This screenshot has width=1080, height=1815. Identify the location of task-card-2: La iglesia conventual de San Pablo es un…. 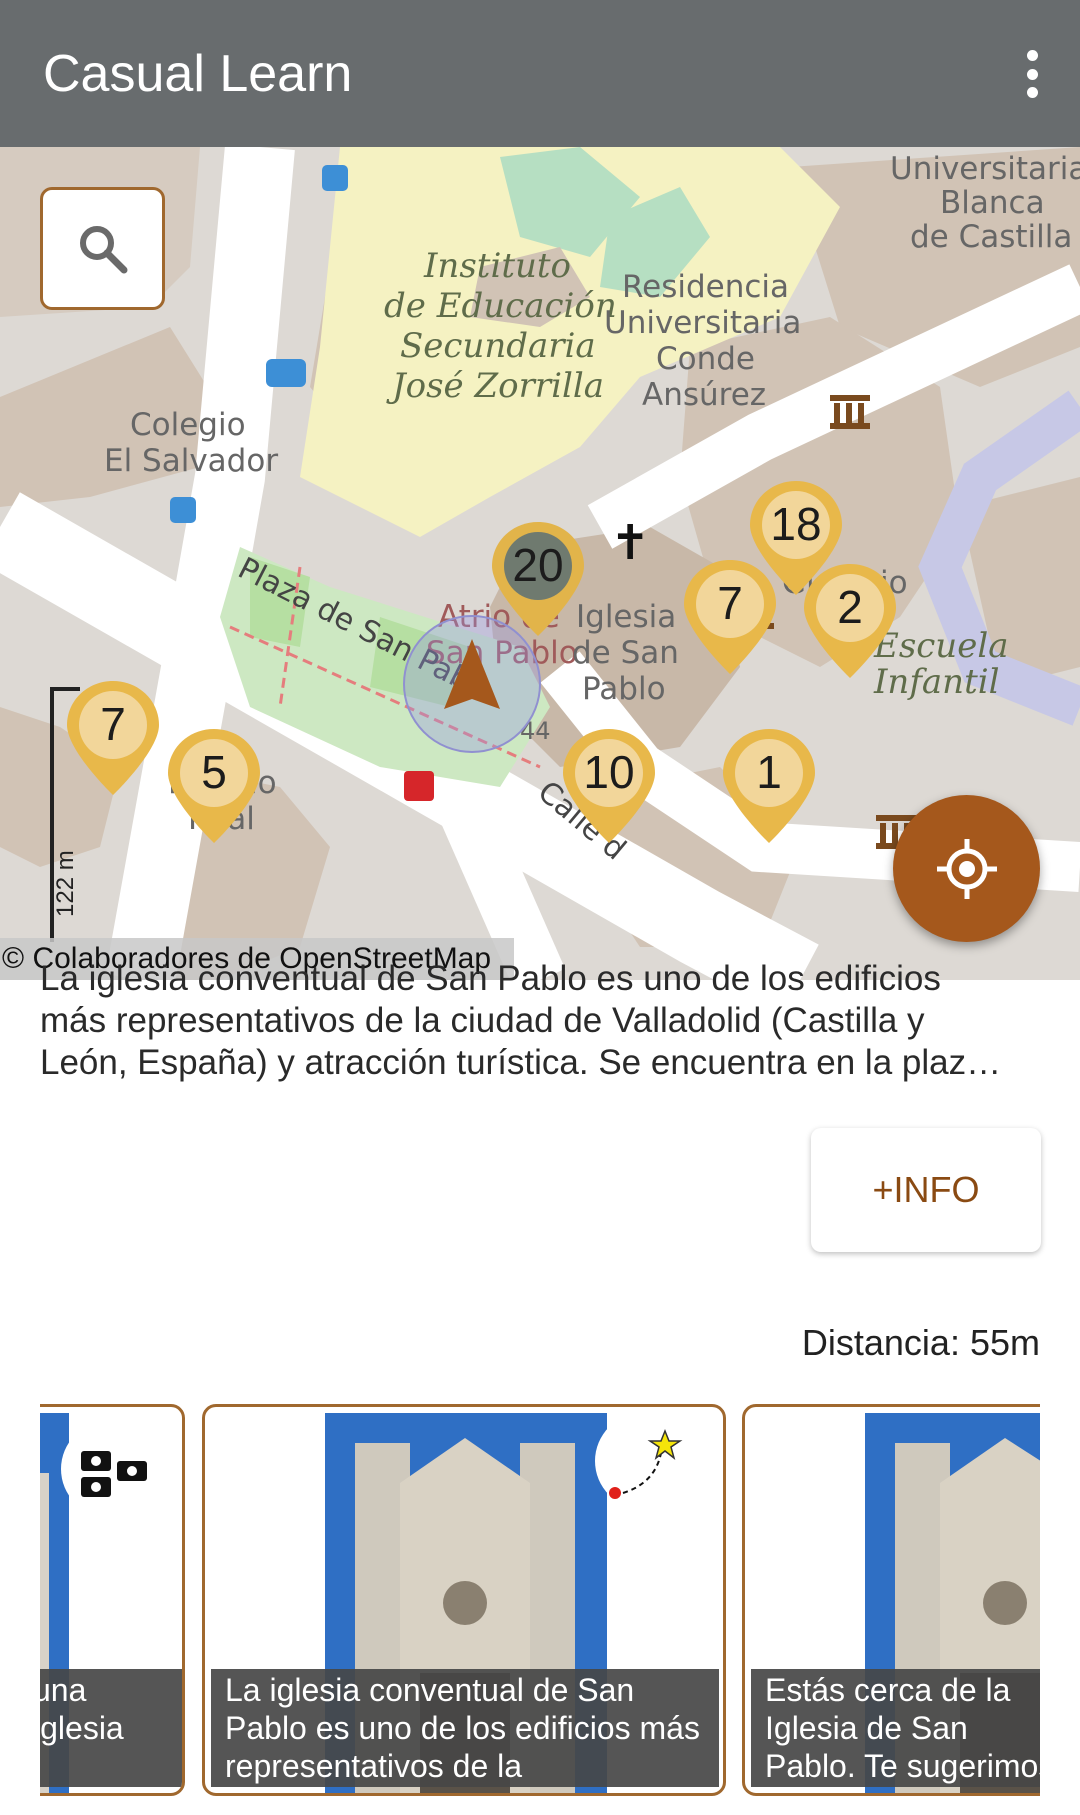
(464, 1600).